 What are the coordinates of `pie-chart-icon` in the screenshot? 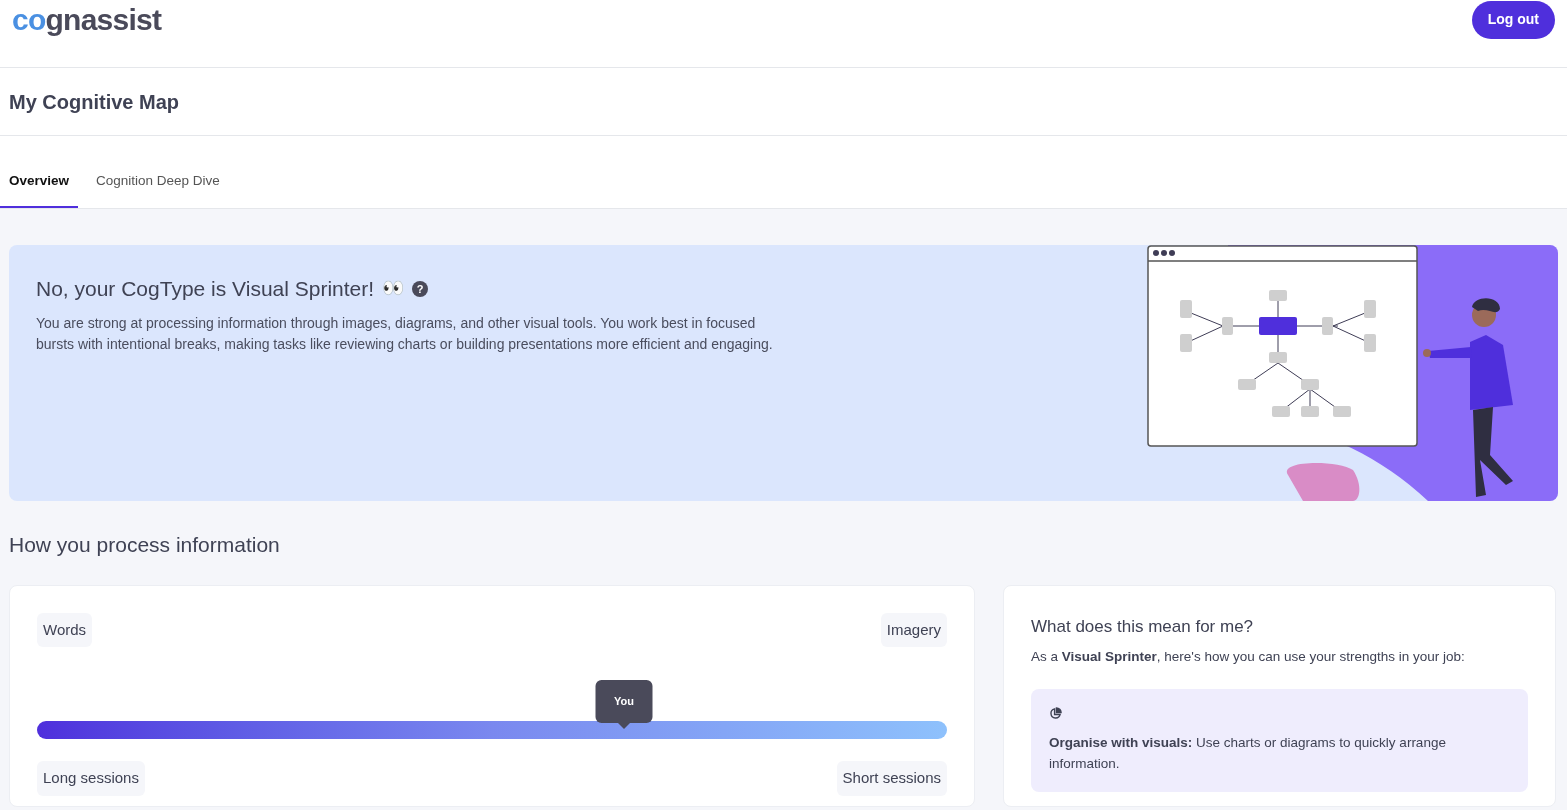 It's located at (1055, 714).